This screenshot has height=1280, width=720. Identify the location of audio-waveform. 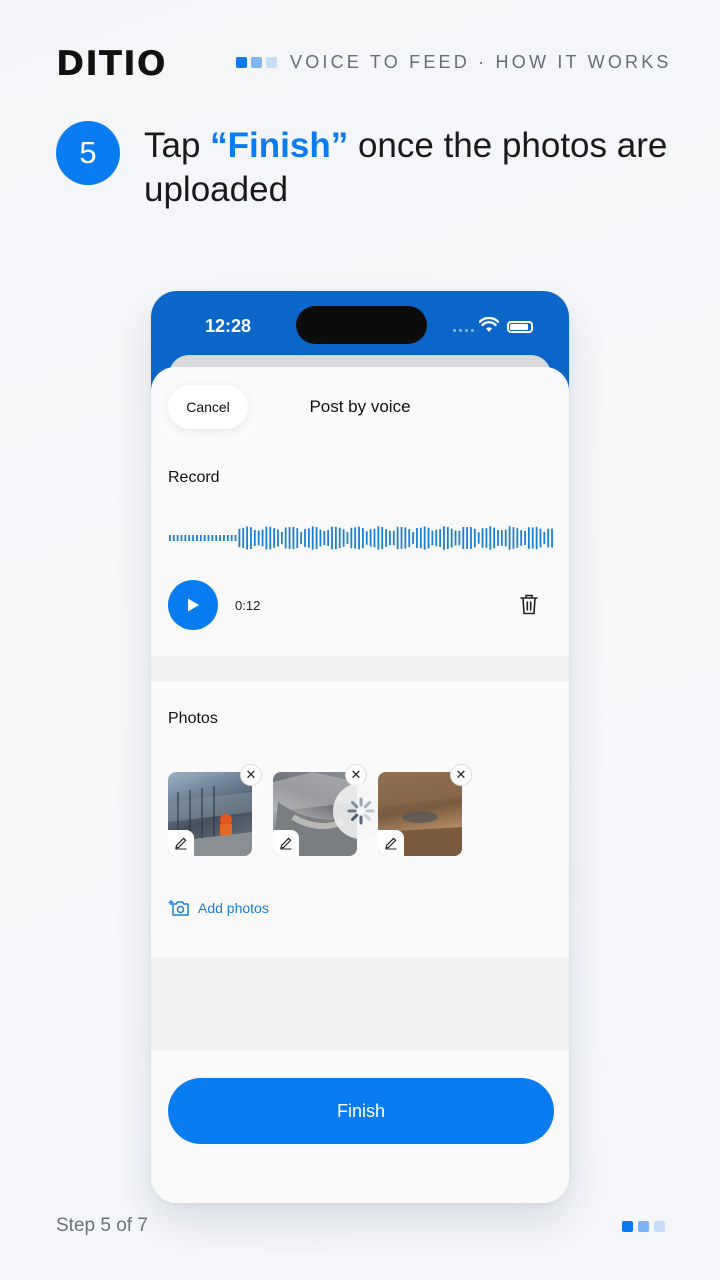
(361, 538).